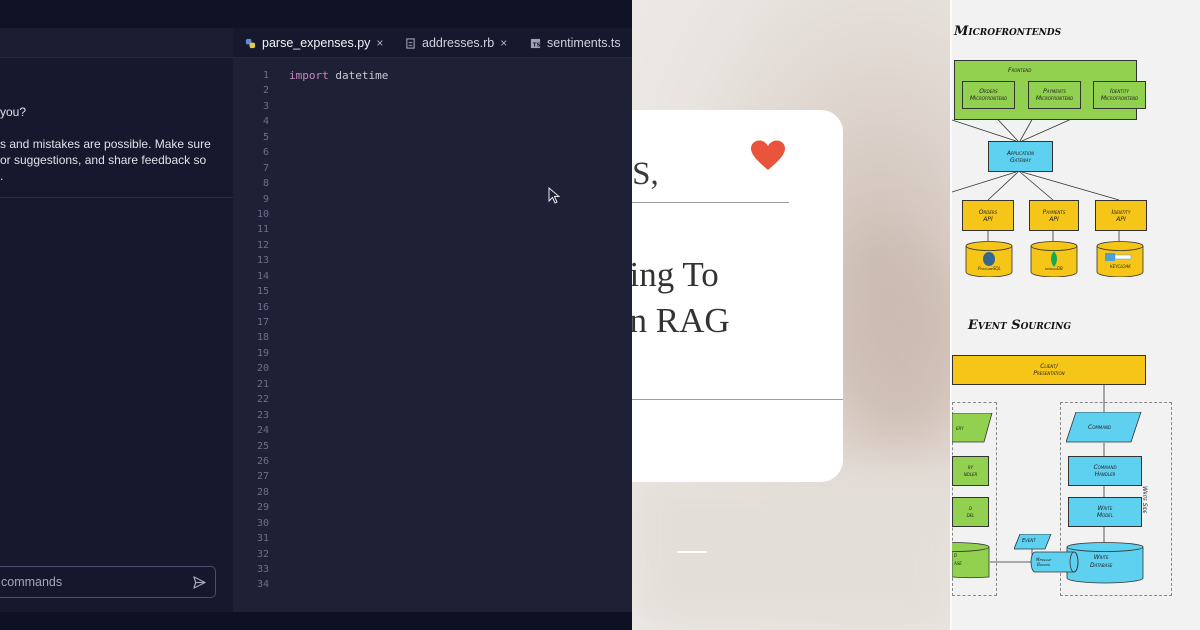 The image size is (1200, 630). What do you see at coordinates (535, 43) in the screenshot?
I see `typescript-icon: TS` at bounding box center [535, 43].